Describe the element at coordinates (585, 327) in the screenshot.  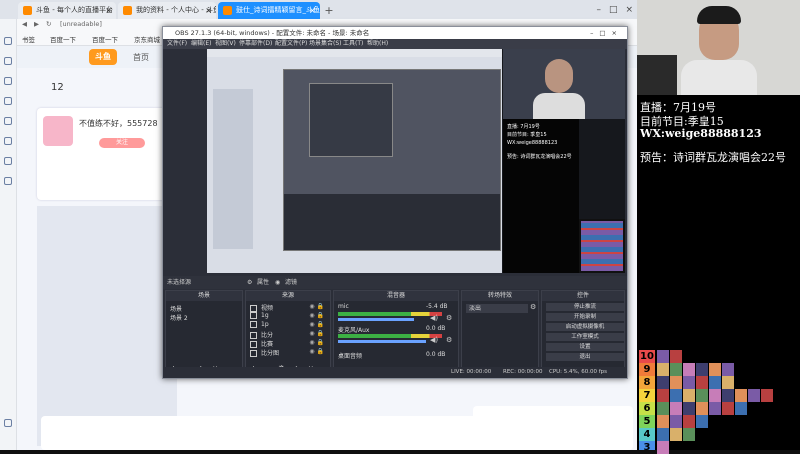
I see `virtual-camera-button: 启动虚拟摄像机` at that location.